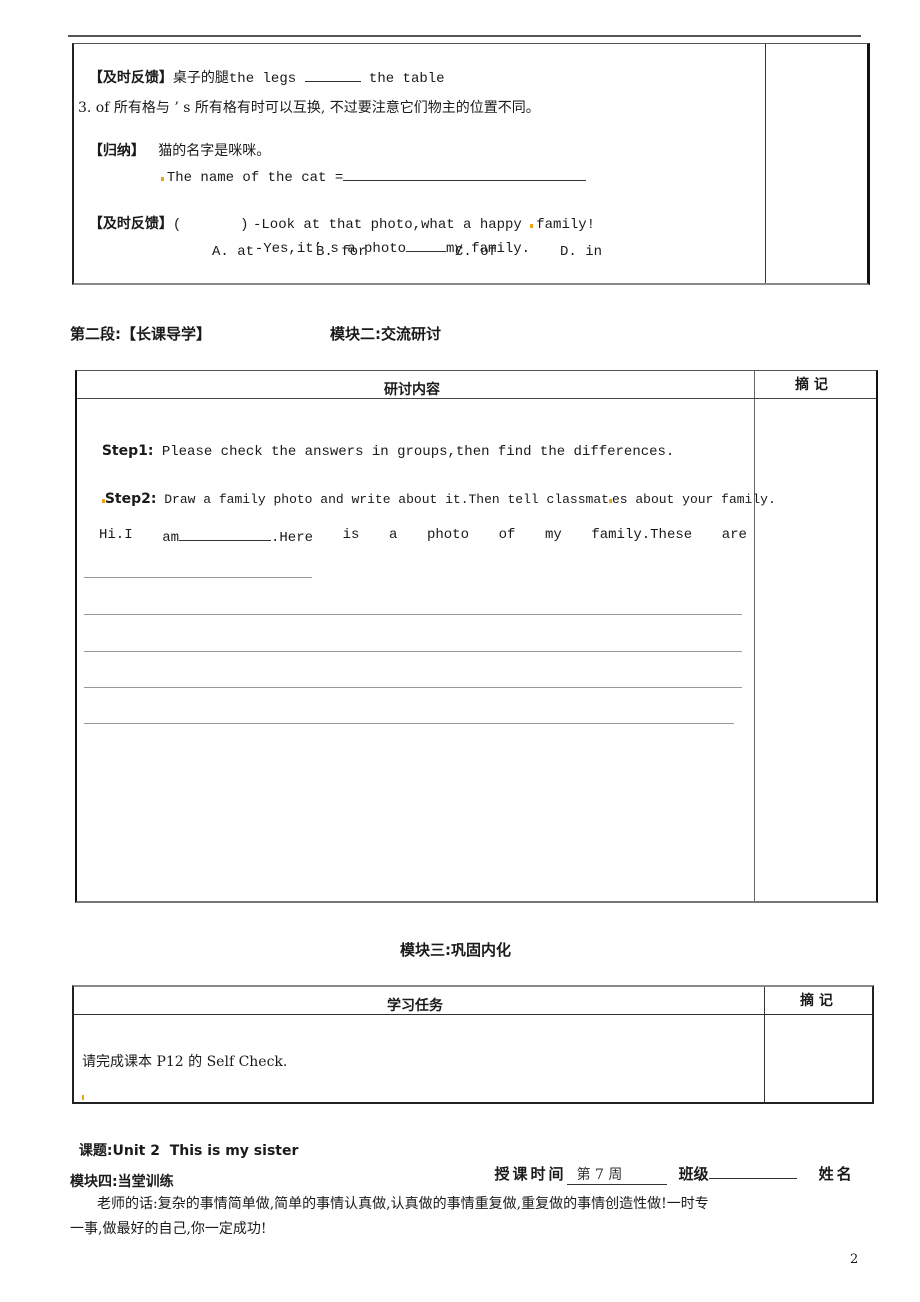 The image size is (920, 1302). What do you see at coordinates (553, 535) in the screenshot?
I see `prompt-word: my` at bounding box center [553, 535].